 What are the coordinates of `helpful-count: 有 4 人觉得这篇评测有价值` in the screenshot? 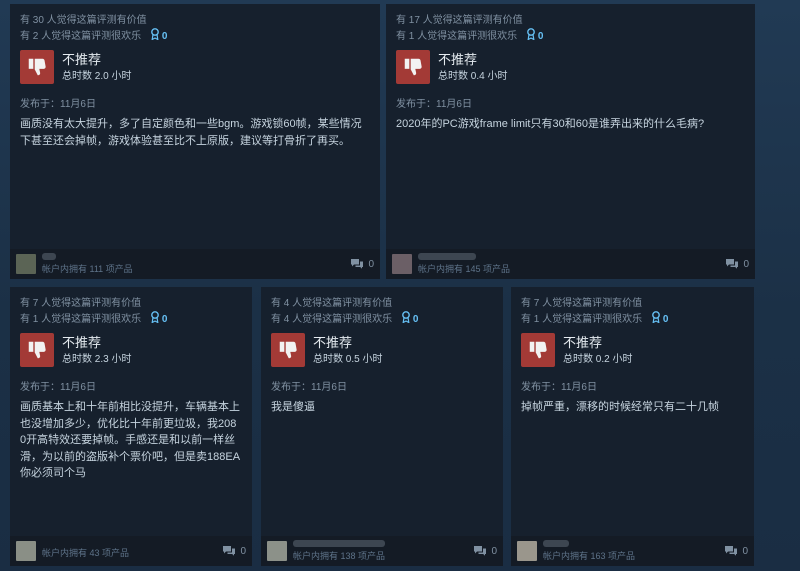 It's located at (332, 303).